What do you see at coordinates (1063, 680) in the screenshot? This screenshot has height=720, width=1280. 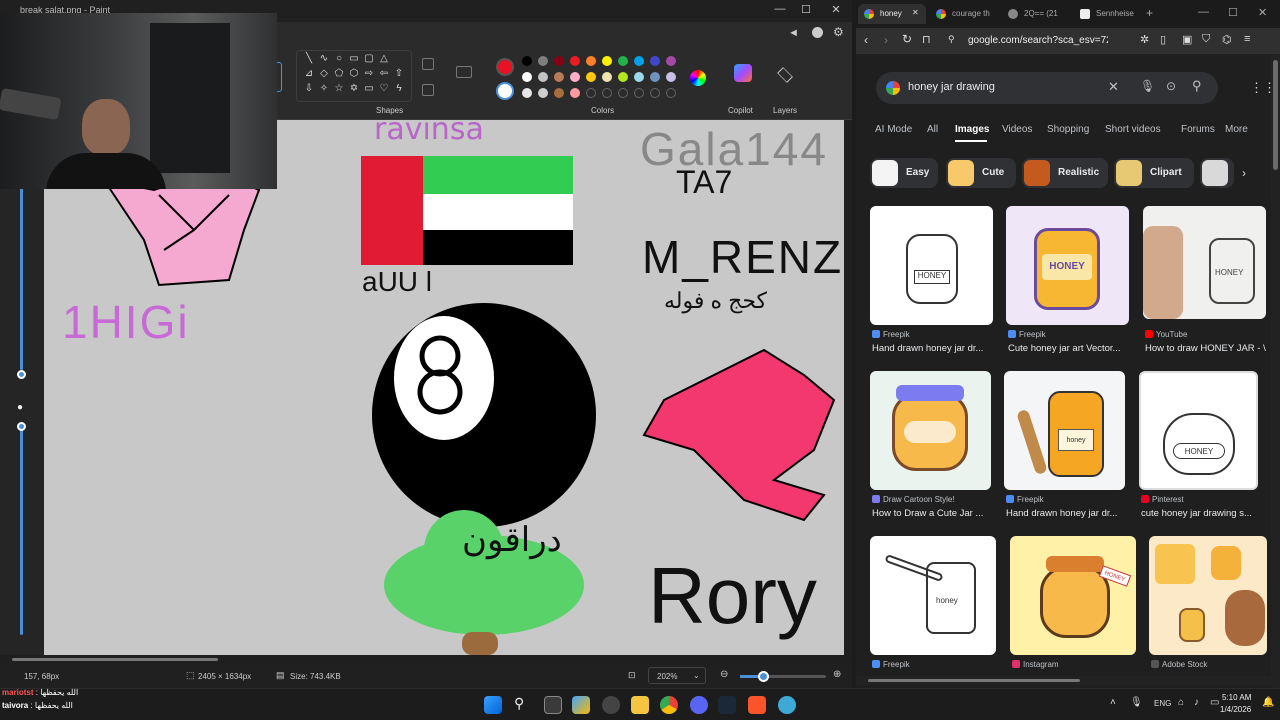 I see `results-horizontal-scrollbar` at bounding box center [1063, 680].